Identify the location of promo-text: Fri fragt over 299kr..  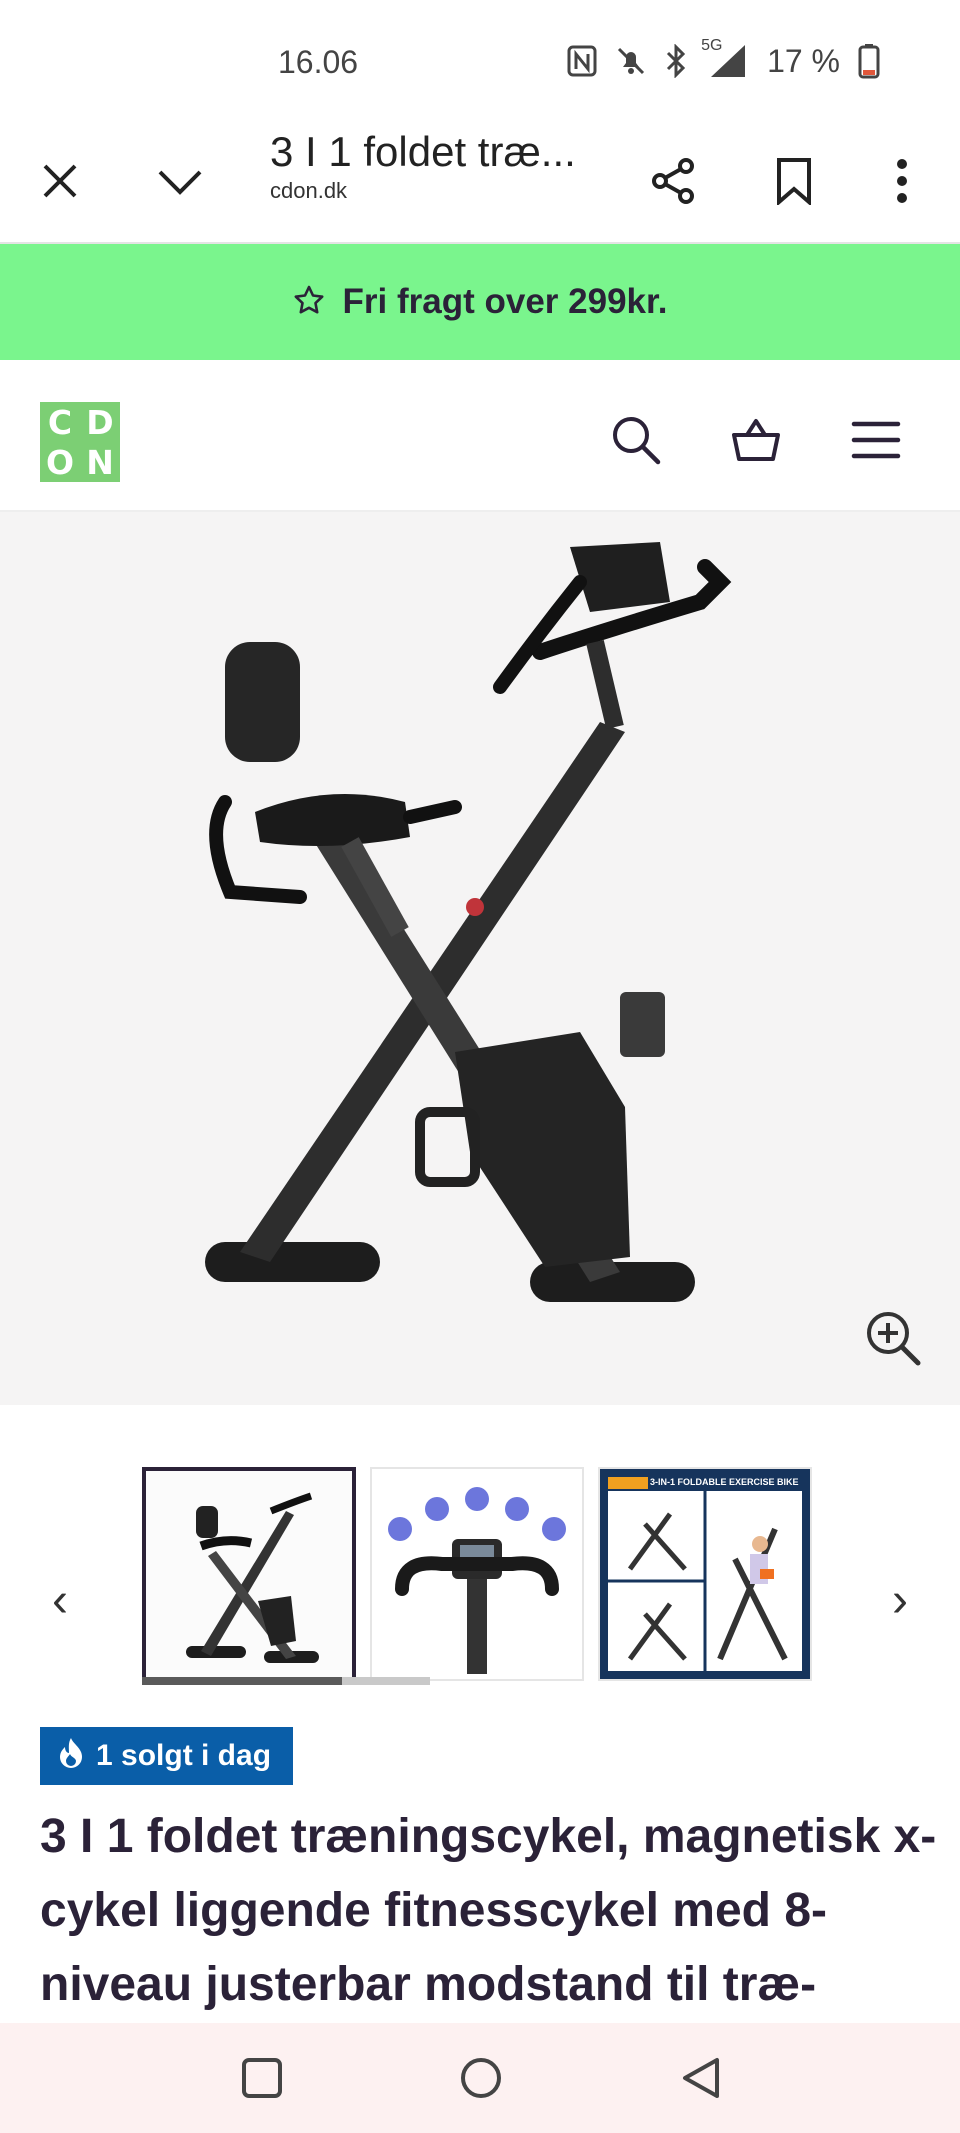
(505, 301).